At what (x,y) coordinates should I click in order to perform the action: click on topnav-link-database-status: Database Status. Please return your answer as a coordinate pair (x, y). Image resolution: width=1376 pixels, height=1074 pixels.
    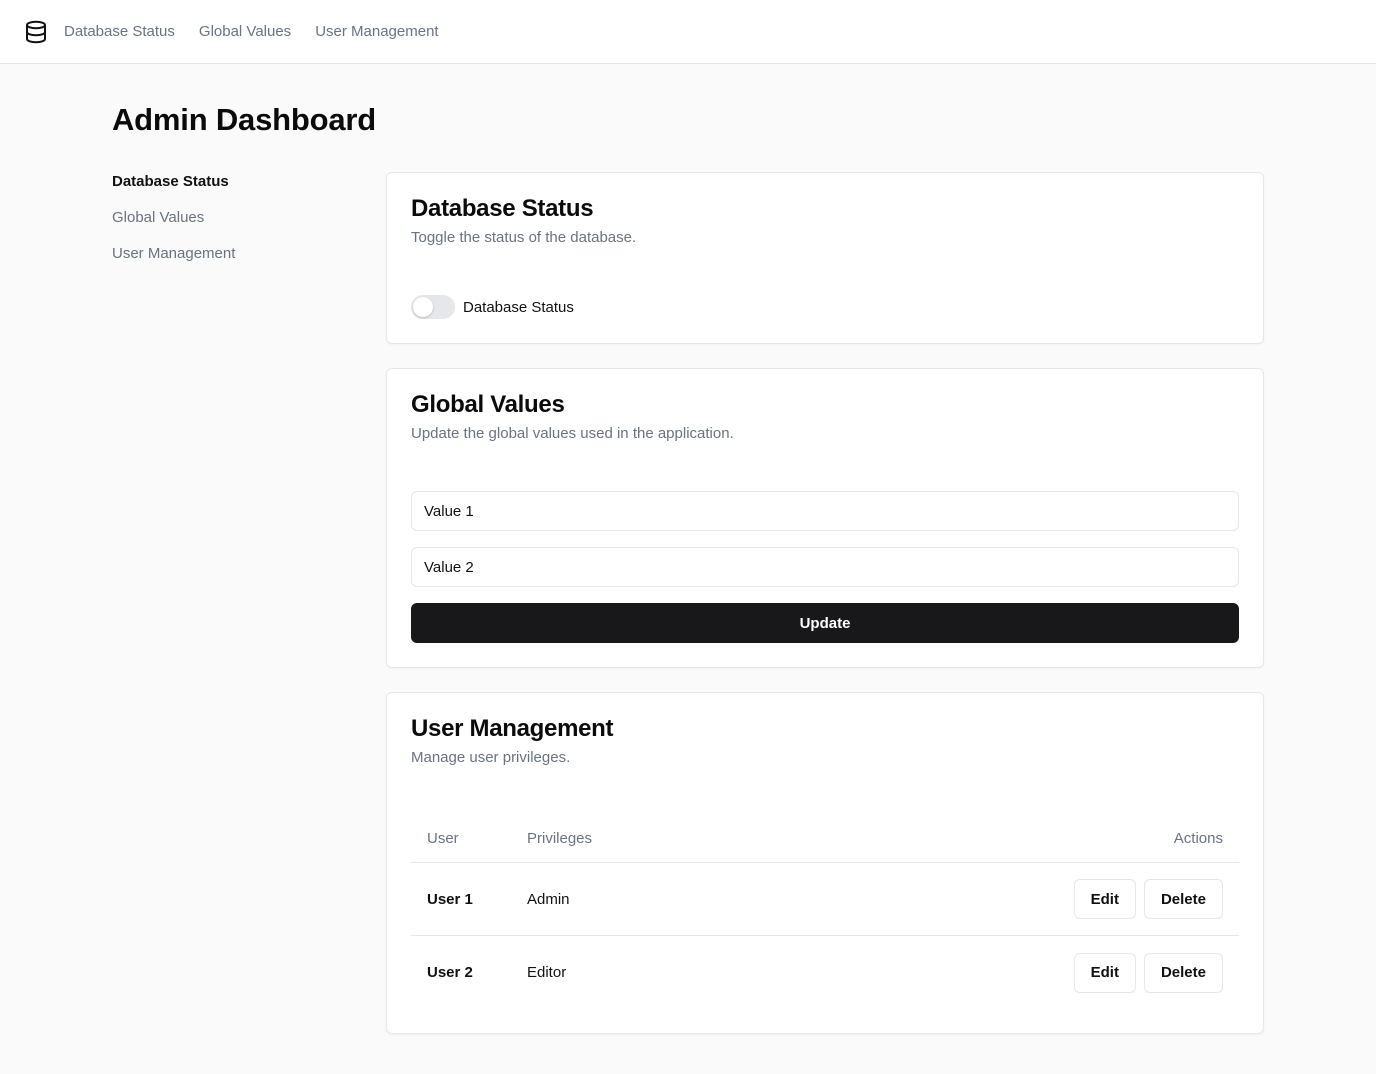
    Looking at the image, I should click on (119, 32).